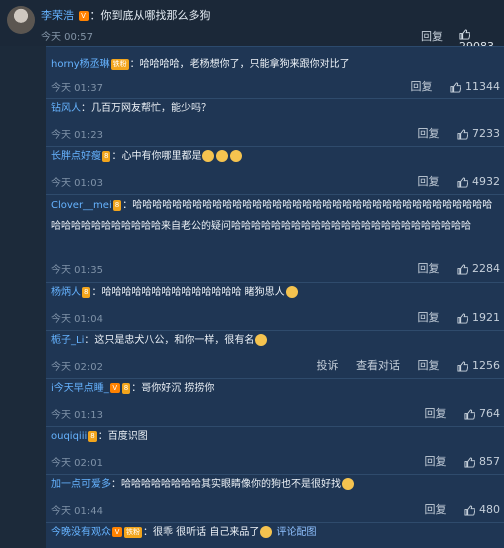 Image resolution: width=504 pixels, height=548 pixels. I want to click on like-button: 480, so click(482, 509).